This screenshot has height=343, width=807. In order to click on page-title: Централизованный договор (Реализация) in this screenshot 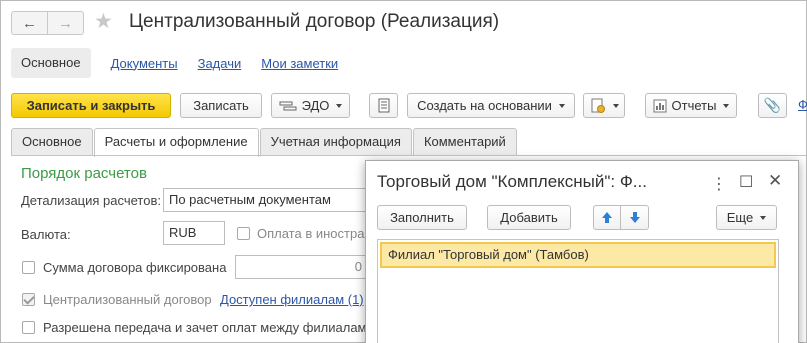, I will do `click(314, 21)`.